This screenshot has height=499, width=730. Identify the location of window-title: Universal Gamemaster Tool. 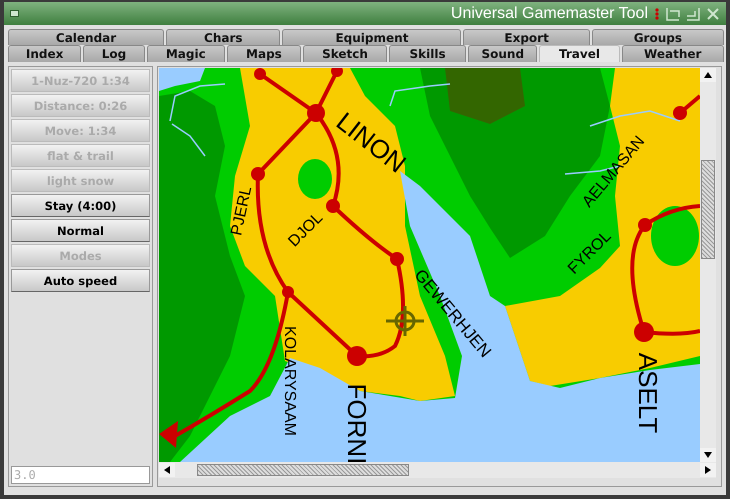
(549, 13).